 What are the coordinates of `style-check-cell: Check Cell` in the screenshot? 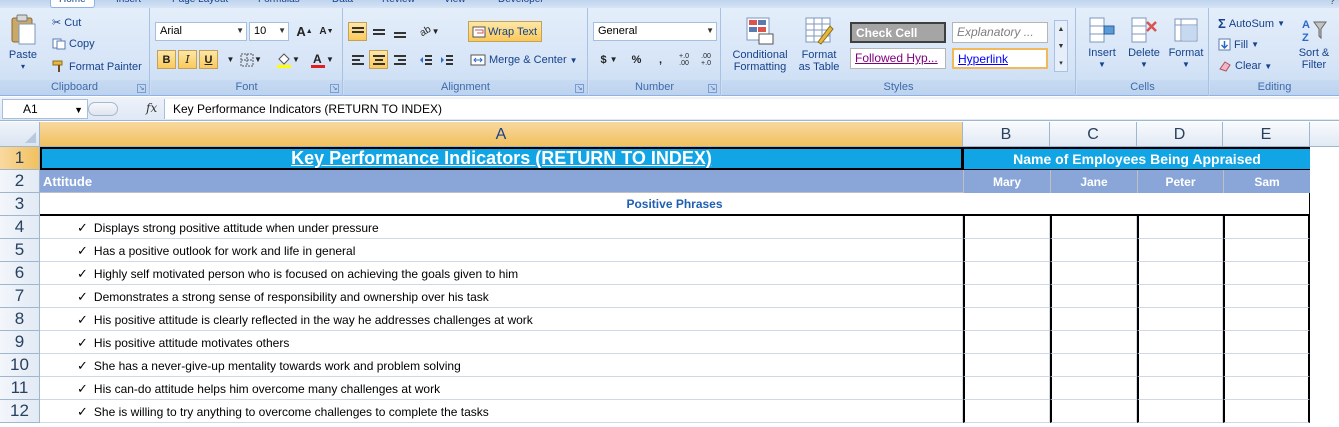 It's located at (898, 32).